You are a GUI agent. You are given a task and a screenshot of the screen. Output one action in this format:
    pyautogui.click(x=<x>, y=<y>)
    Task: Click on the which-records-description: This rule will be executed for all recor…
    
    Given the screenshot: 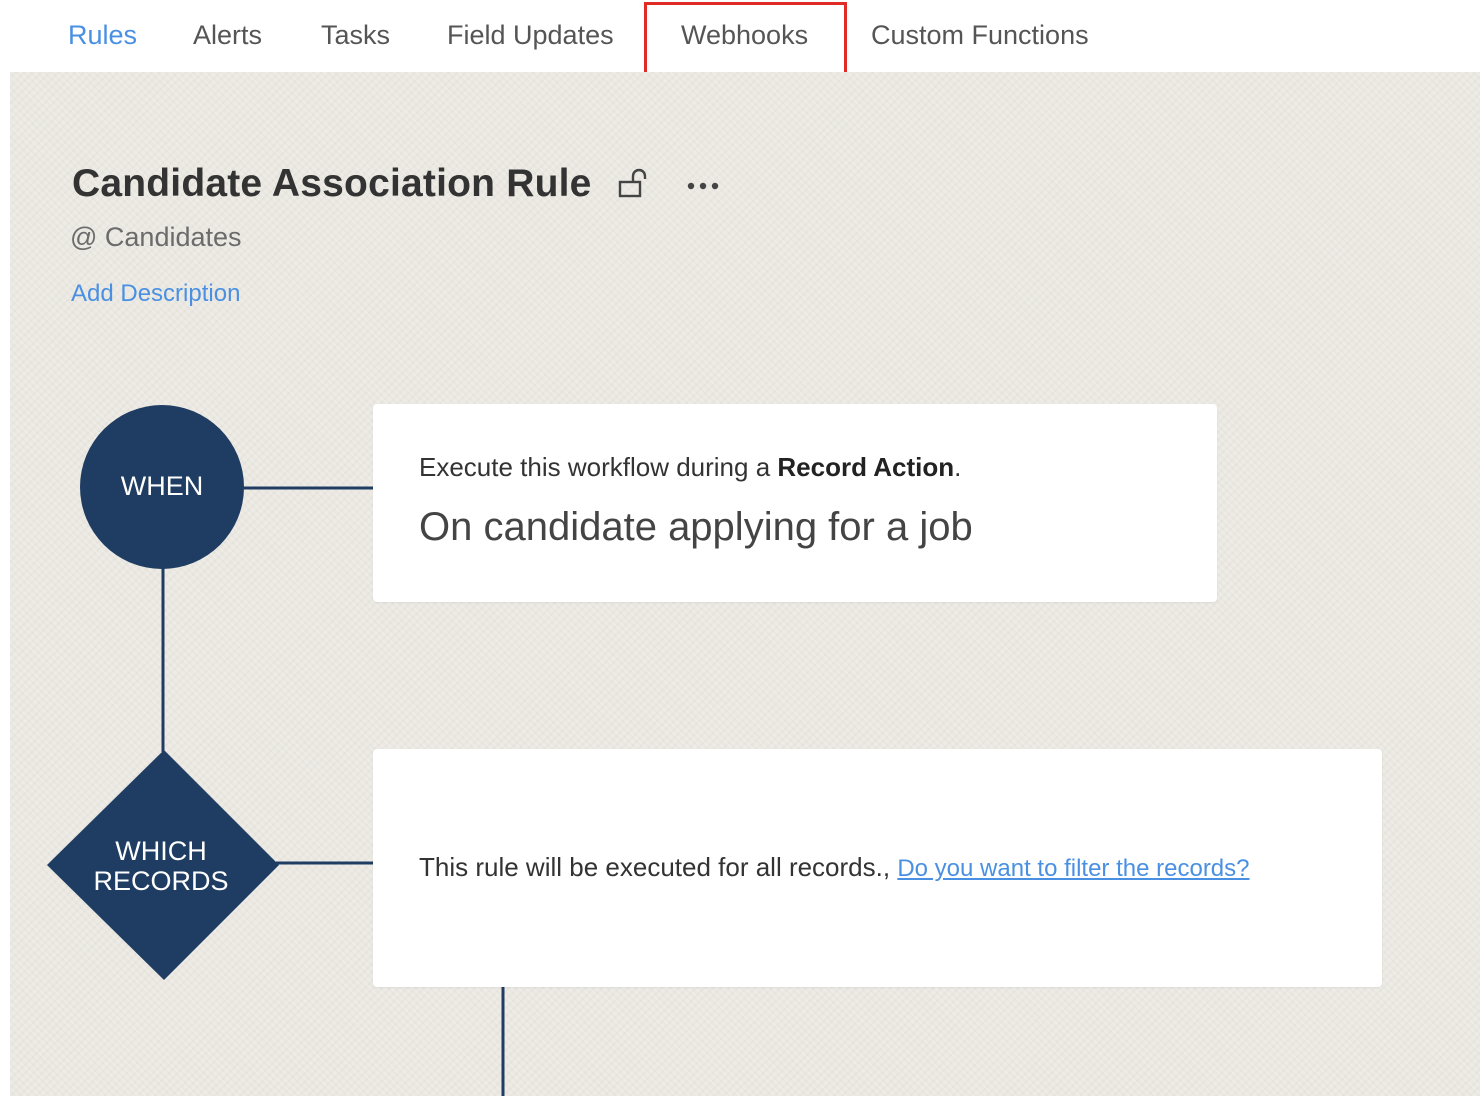 What is the action you would take?
    pyautogui.click(x=655, y=867)
    